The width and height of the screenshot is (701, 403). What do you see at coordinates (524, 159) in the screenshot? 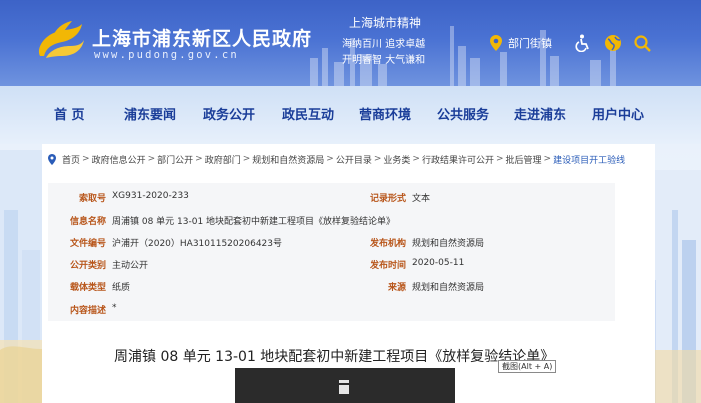
I see `breadcrumb-item: 批后管理` at bounding box center [524, 159].